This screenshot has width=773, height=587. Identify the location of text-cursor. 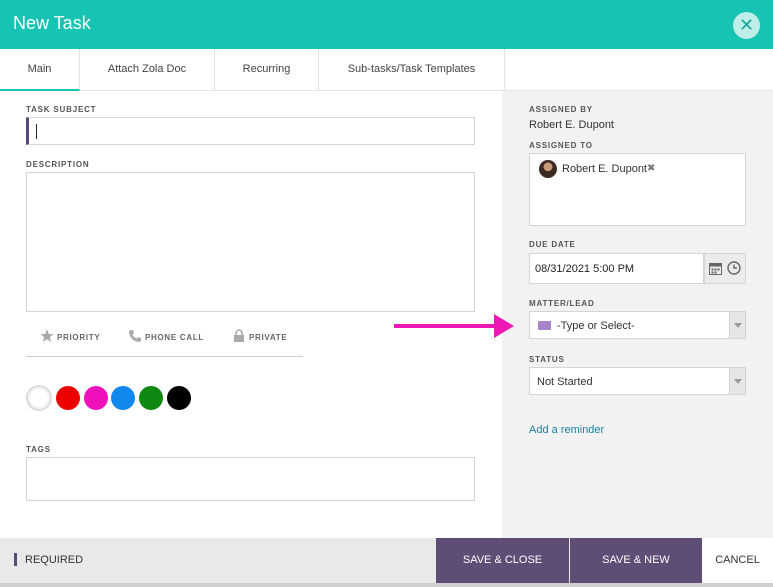
(36, 131).